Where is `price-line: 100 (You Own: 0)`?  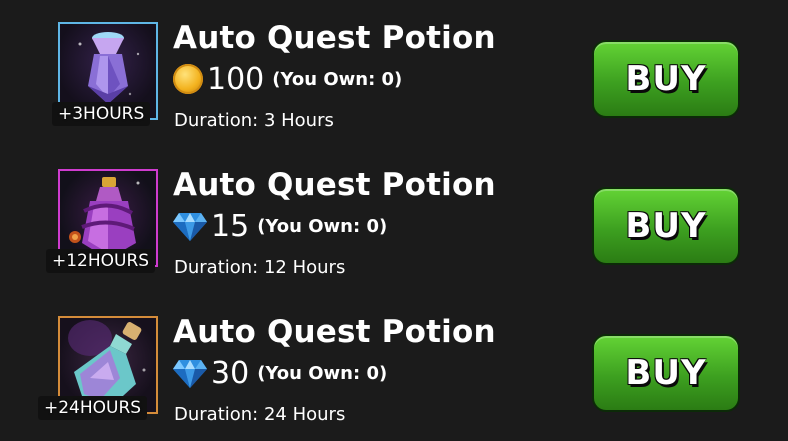
price-line: 100 (You Own: 0) is located at coordinates (288, 79).